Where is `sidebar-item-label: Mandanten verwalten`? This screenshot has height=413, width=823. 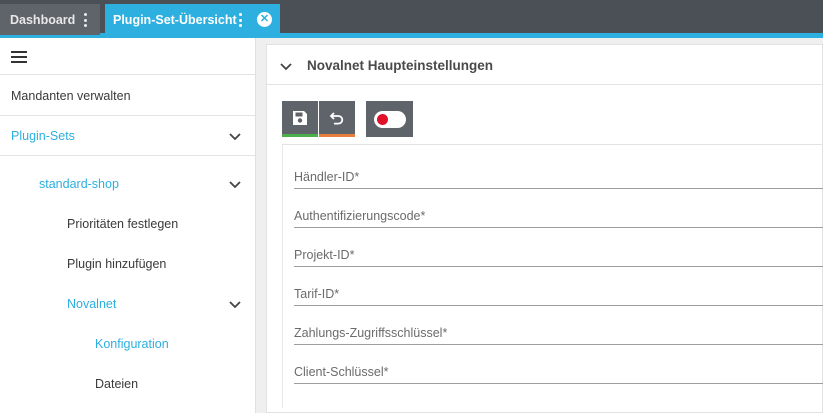
sidebar-item-label: Mandanten verwalten is located at coordinates (71, 95).